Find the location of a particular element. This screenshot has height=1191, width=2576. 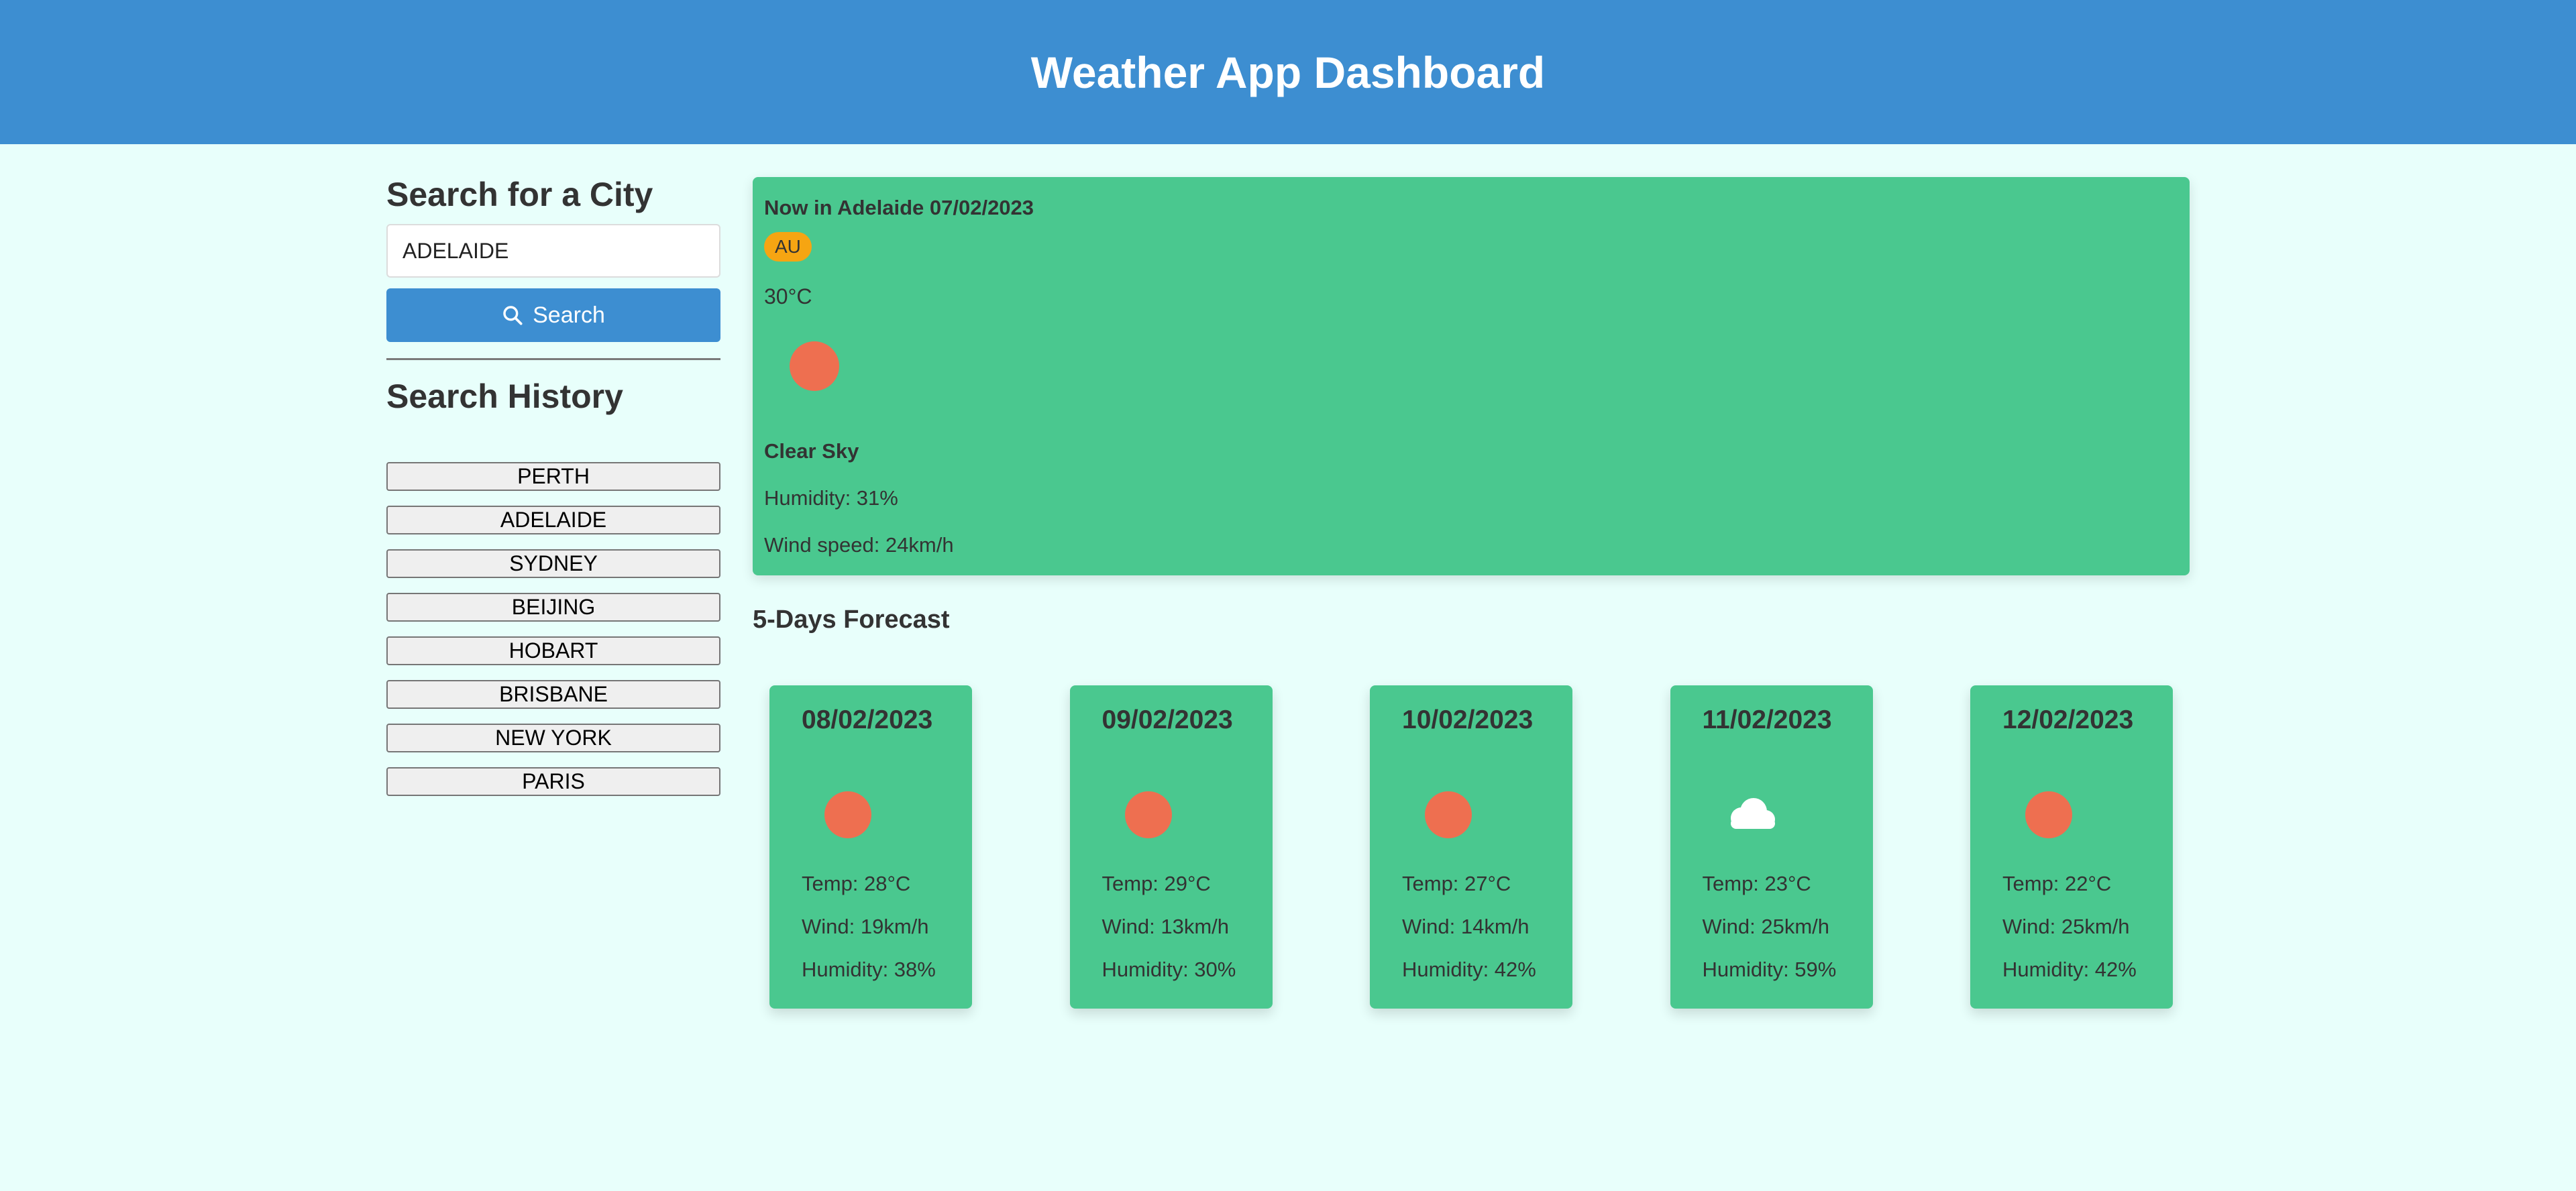

current-humidity: Humidity: 31% is located at coordinates (831, 498).